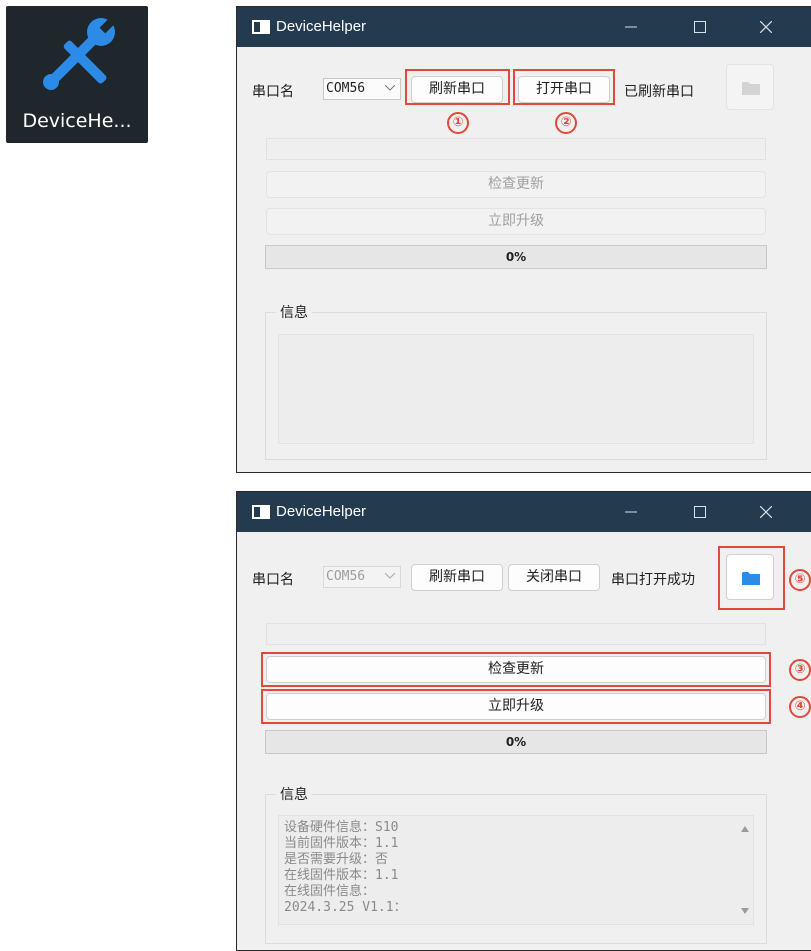 The image size is (811, 951). What do you see at coordinates (659, 92) in the screenshot?
I see `port-status-text: 已刷新串口` at bounding box center [659, 92].